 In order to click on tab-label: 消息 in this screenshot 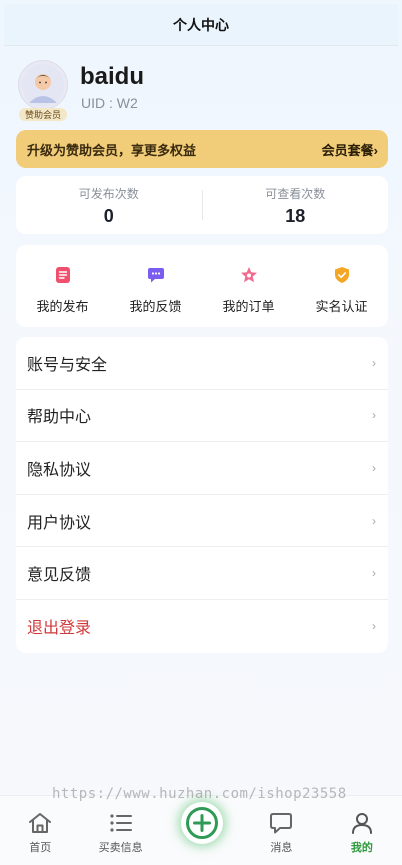, I will do `click(281, 848)`.